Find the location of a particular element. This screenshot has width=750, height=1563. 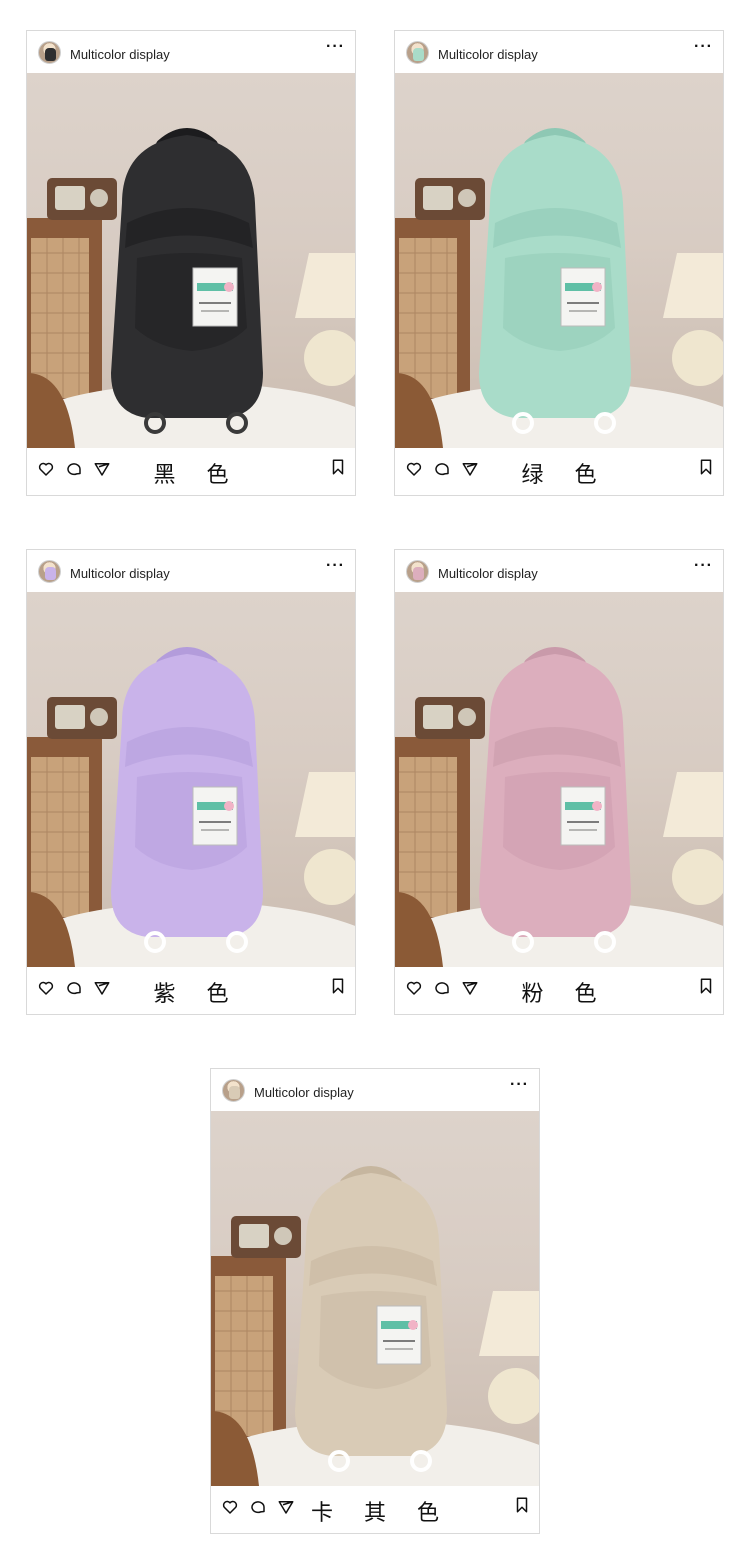

color-name-label: 黑 色 is located at coordinates (197, 475).